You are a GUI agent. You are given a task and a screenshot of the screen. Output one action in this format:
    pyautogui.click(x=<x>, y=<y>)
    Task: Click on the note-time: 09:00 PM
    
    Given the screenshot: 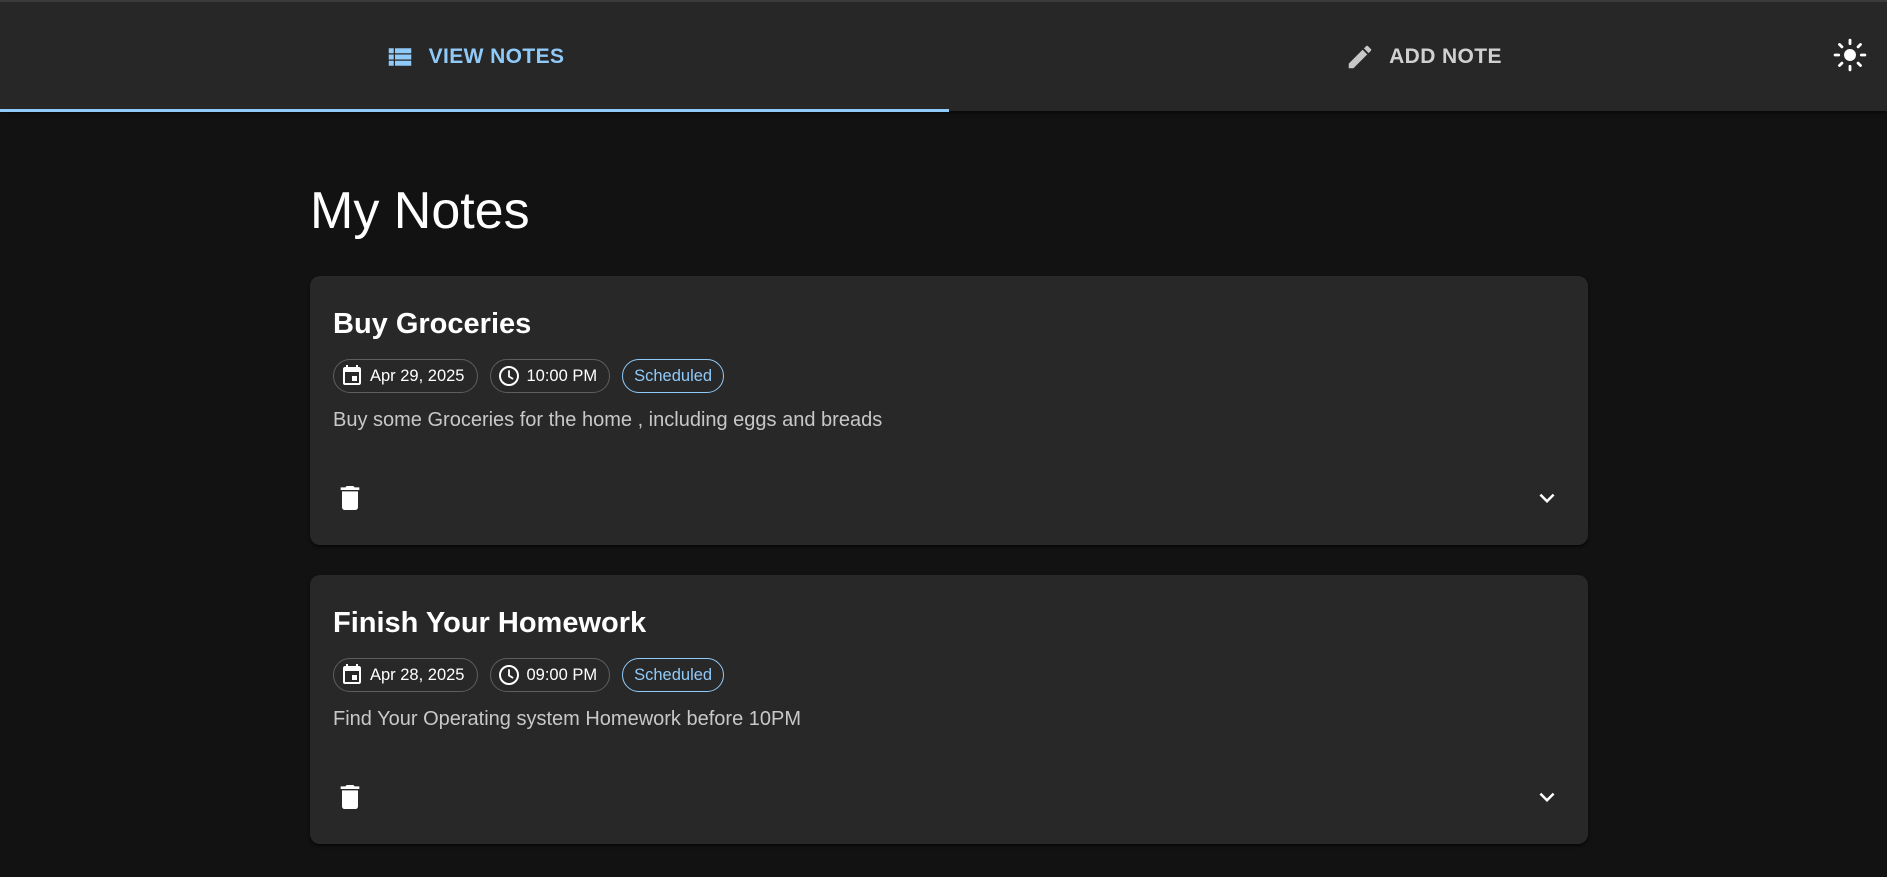 What is the action you would take?
    pyautogui.click(x=562, y=674)
    